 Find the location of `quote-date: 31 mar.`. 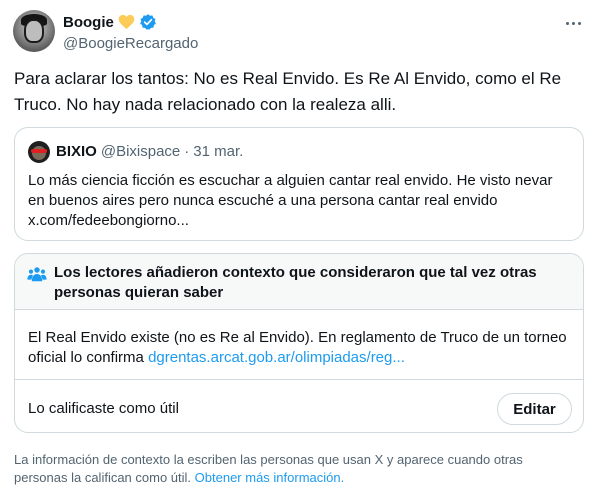

quote-date: 31 mar. is located at coordinates (218, 151).